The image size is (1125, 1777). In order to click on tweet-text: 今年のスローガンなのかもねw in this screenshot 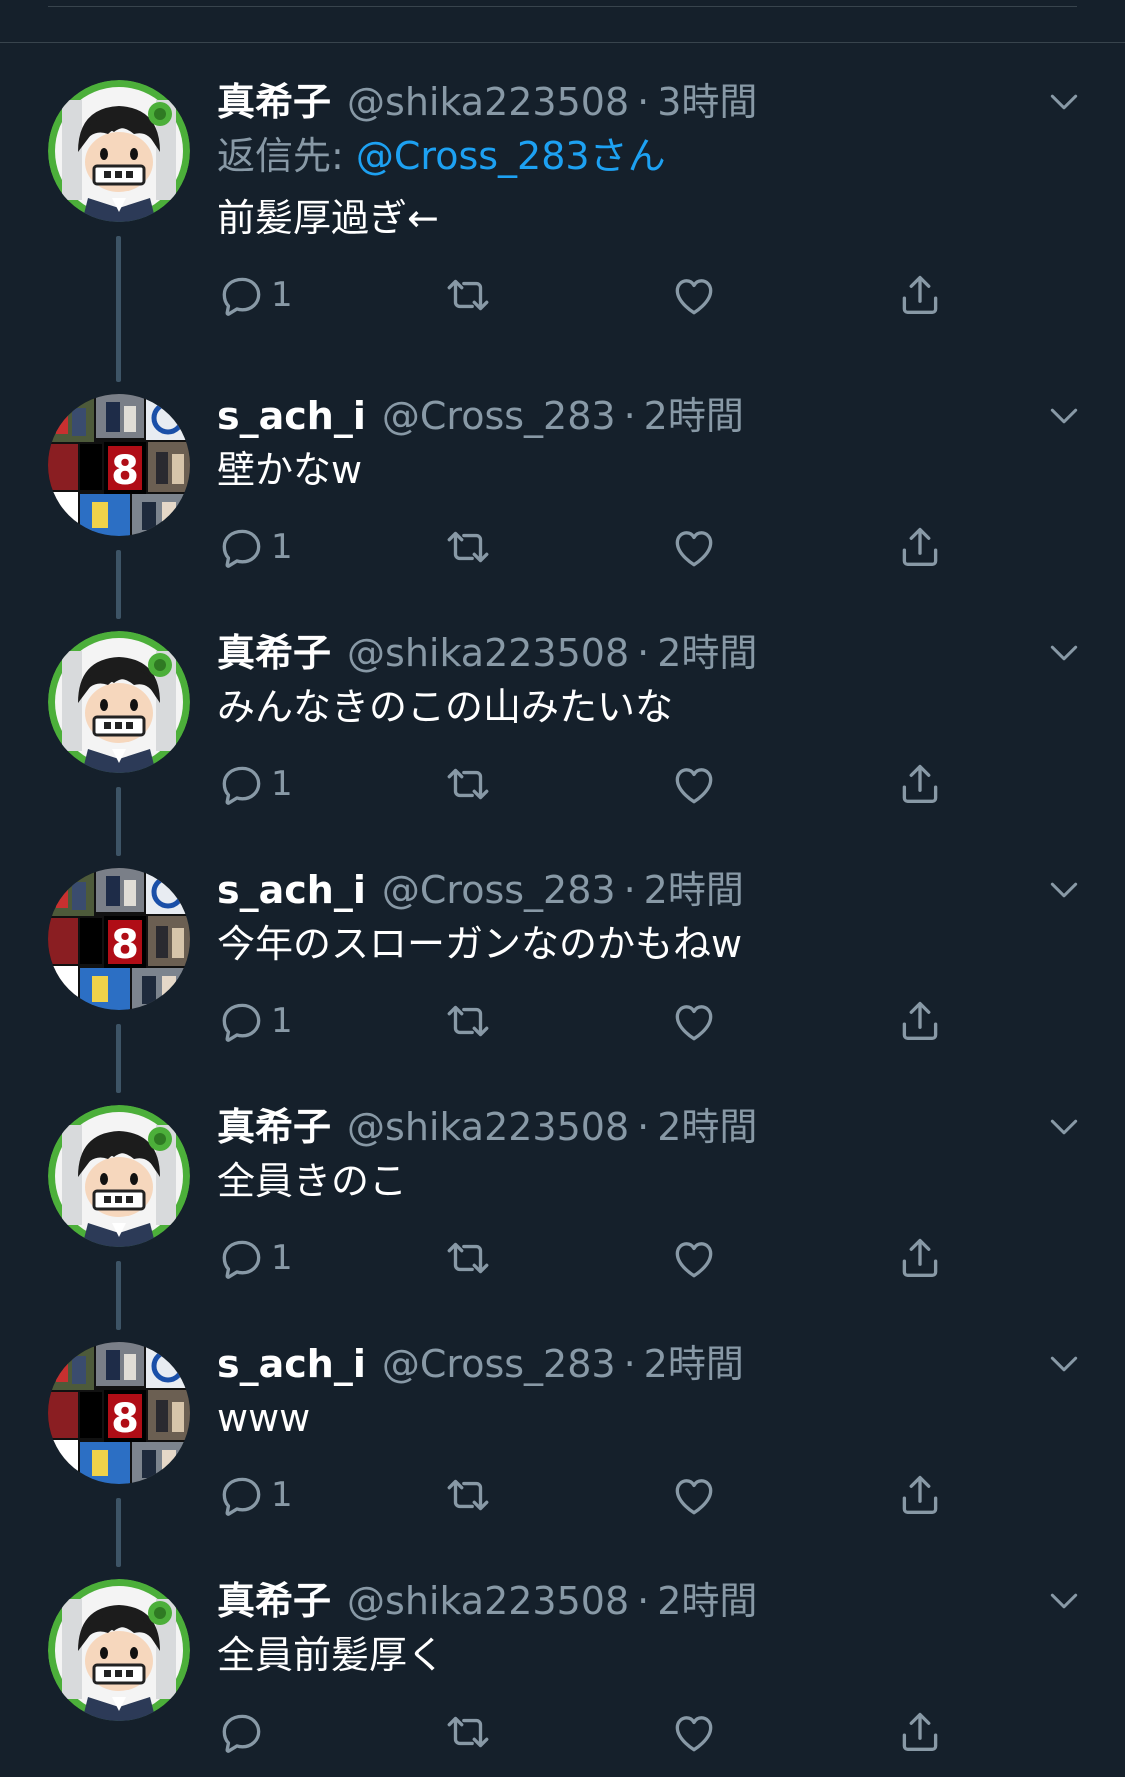, I will do `click(480, 944)`.